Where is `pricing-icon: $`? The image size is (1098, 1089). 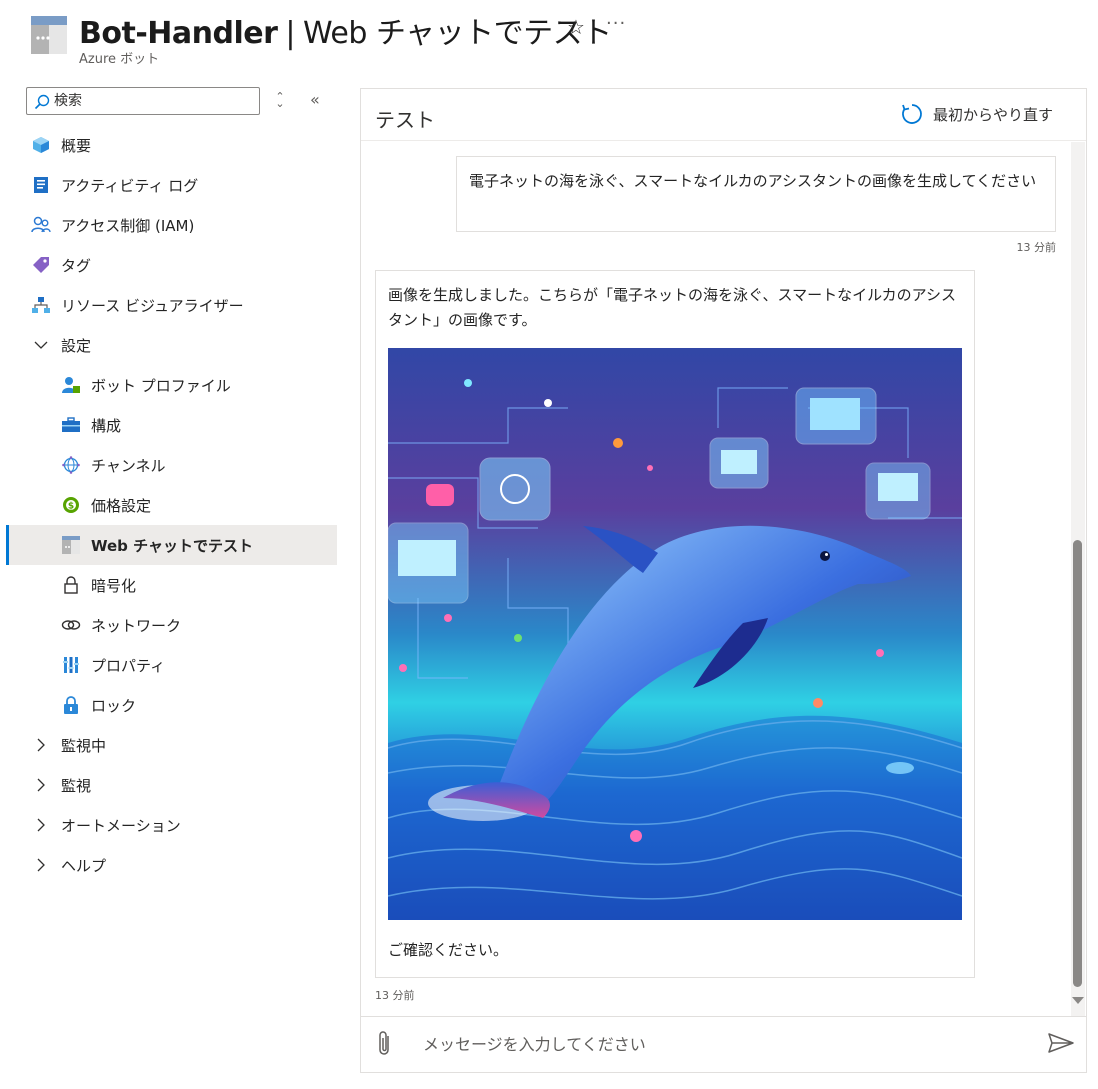 pricing-icon: $ is located at coordinates (71, 505).